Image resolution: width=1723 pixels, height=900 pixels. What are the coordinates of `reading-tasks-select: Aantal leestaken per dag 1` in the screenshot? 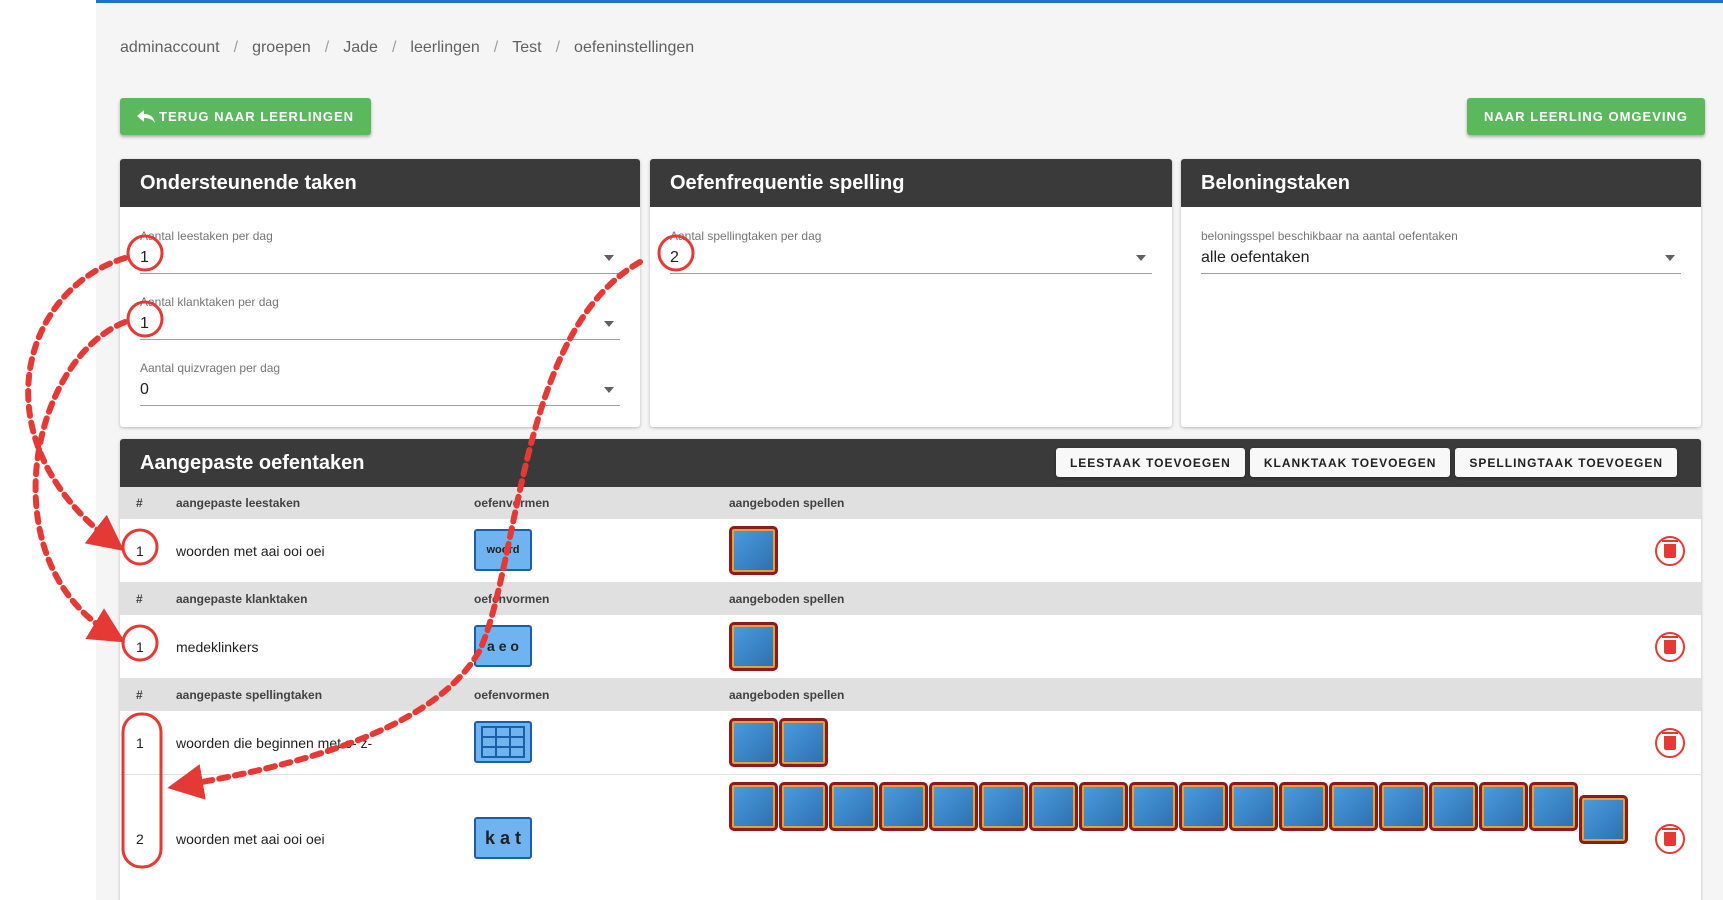 It's located at (380, 251).